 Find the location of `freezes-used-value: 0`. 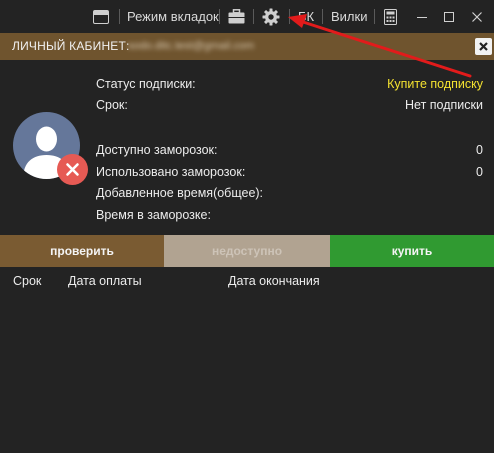

freezes-used-value: 0 is located at coordinates (479, 172).